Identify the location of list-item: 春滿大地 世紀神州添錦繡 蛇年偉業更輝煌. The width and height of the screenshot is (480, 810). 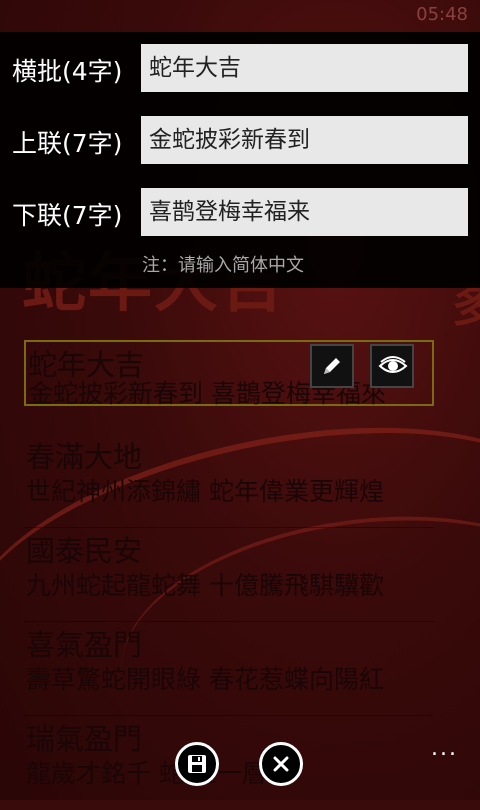
(229, 481).